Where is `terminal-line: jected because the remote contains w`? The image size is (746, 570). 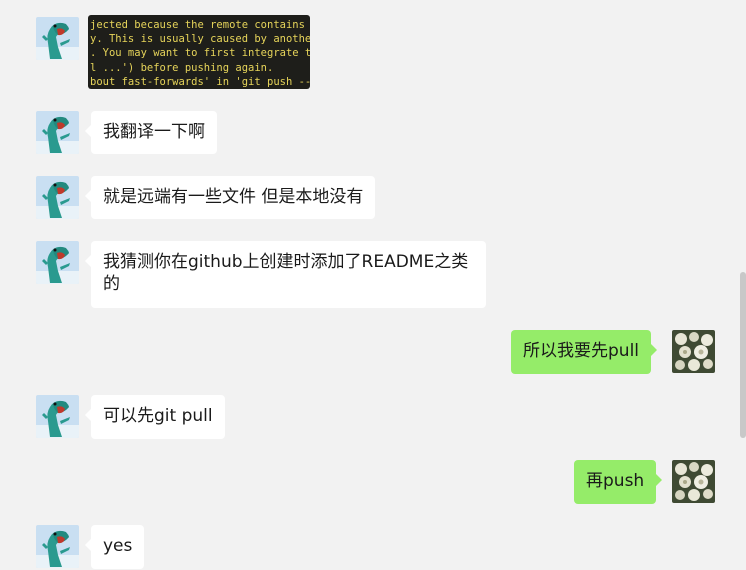 terminal-line: jected because the remote contains w is located at coordinates (200, 25).